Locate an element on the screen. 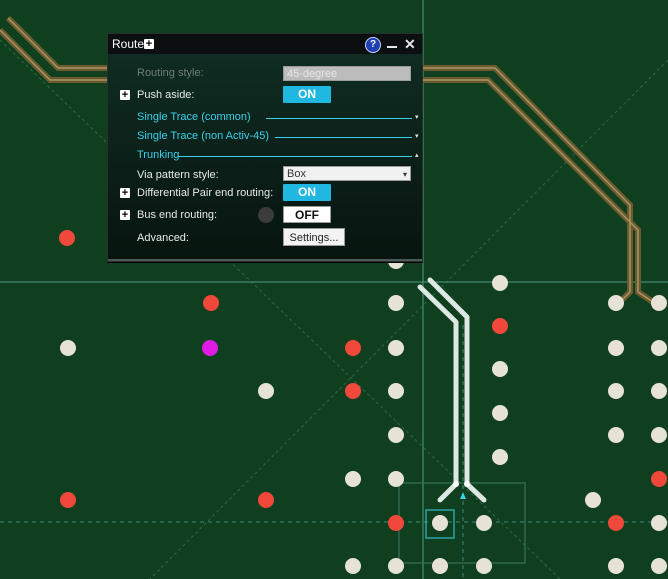  bus-end-label: Bus end routing: is located at coordinates (177, 215).